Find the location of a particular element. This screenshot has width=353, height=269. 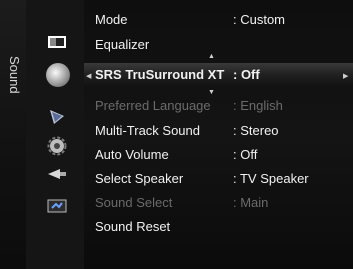

right-arrow-icon: ▶ is located at coordinates (346, 76).